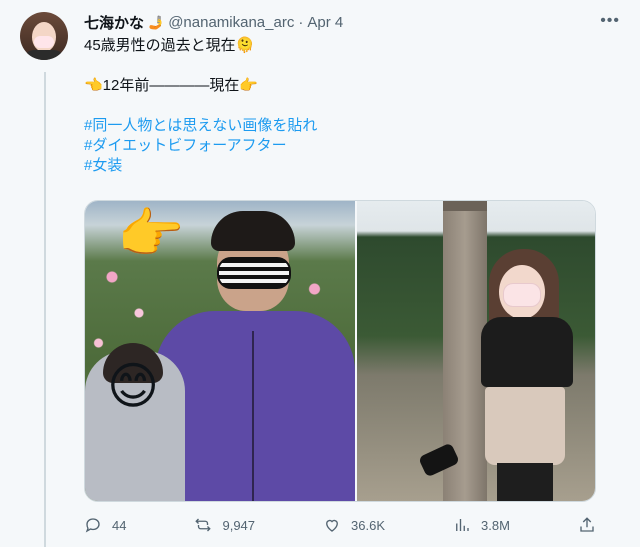 The width and height of the screenshot is (640, 547). I want to click on tweet-text-line: 45歳男性の過去と現在🫠, so click(169, 45).